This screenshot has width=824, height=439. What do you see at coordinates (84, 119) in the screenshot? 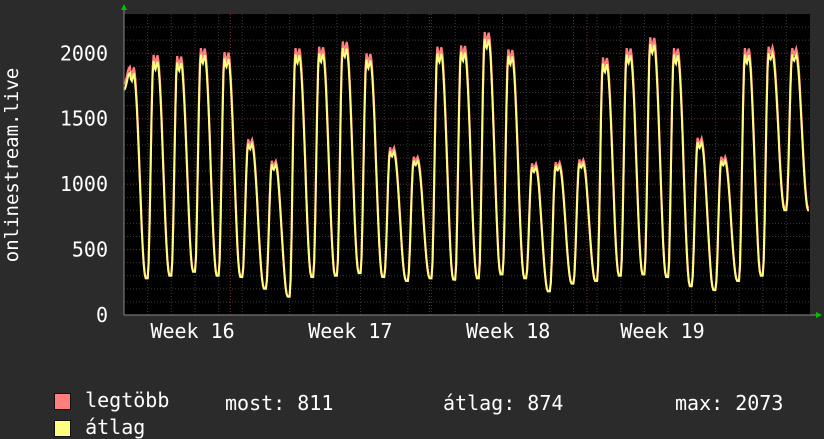
I see `y-tick-label-1500: 1500` at bounding box center [84, 119].